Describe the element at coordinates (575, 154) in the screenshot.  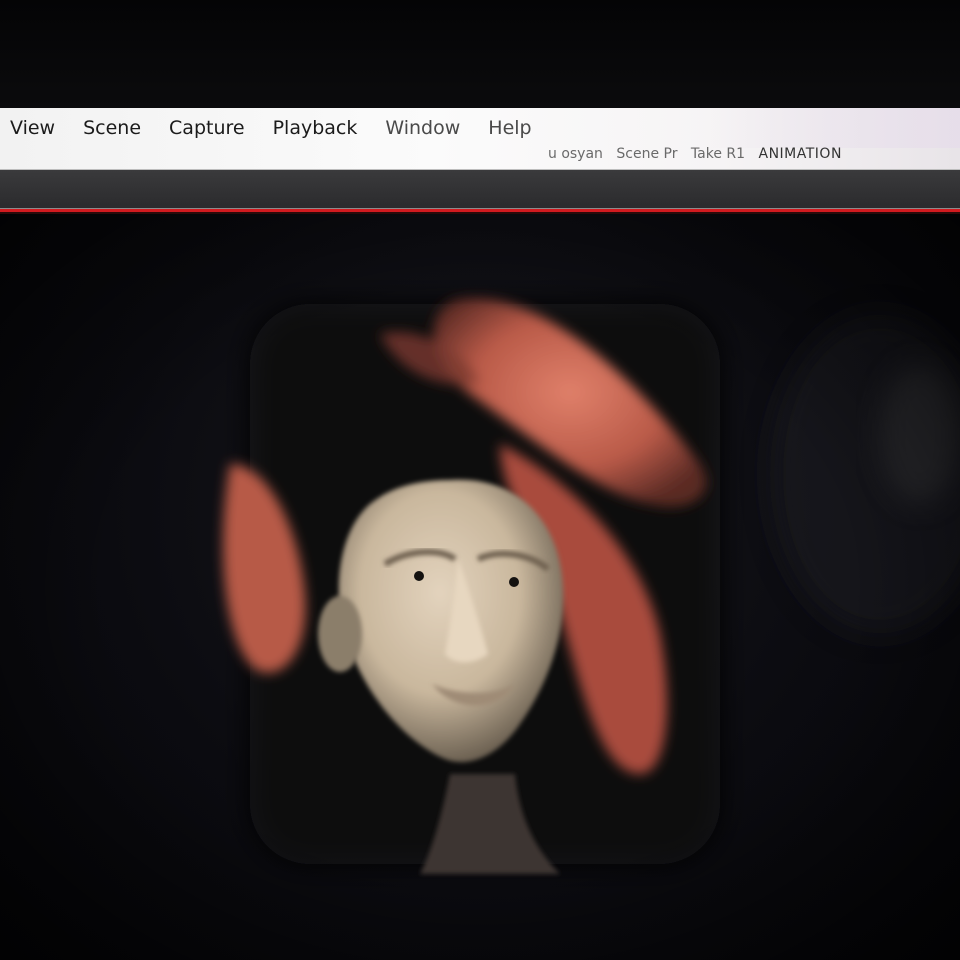
I see `status-user: u osyan` at that location.